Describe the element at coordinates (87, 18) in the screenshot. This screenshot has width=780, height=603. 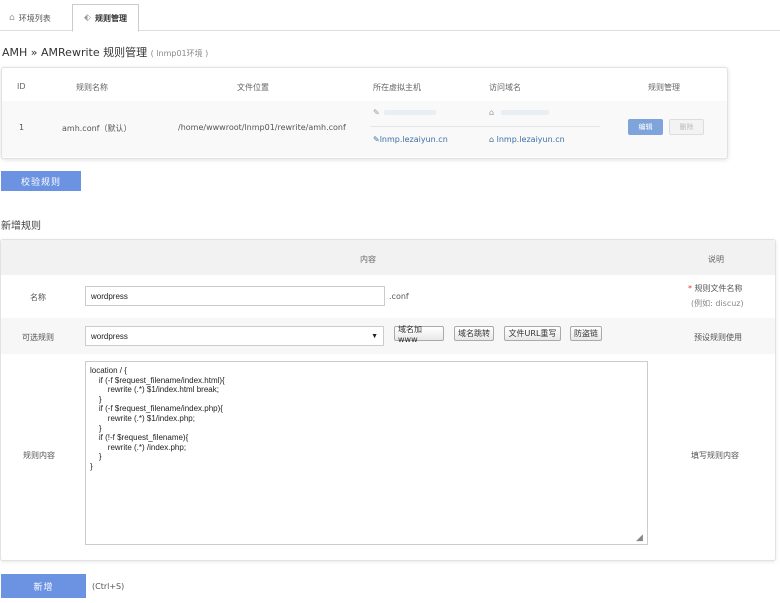
I see `tag-icon: ⬖` at that location.